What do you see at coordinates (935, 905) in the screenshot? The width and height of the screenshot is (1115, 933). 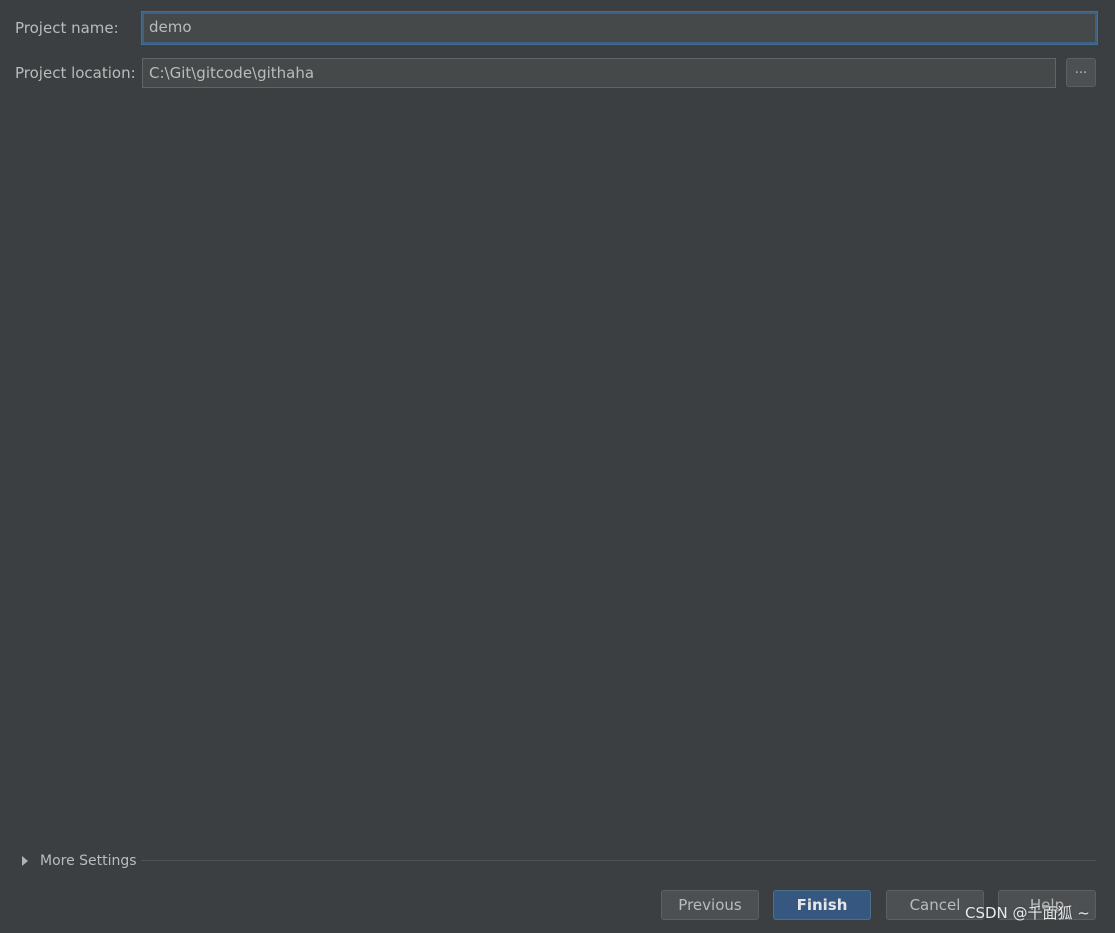 I see `cancel-button: Cancel` at bounding box center [935, 905].